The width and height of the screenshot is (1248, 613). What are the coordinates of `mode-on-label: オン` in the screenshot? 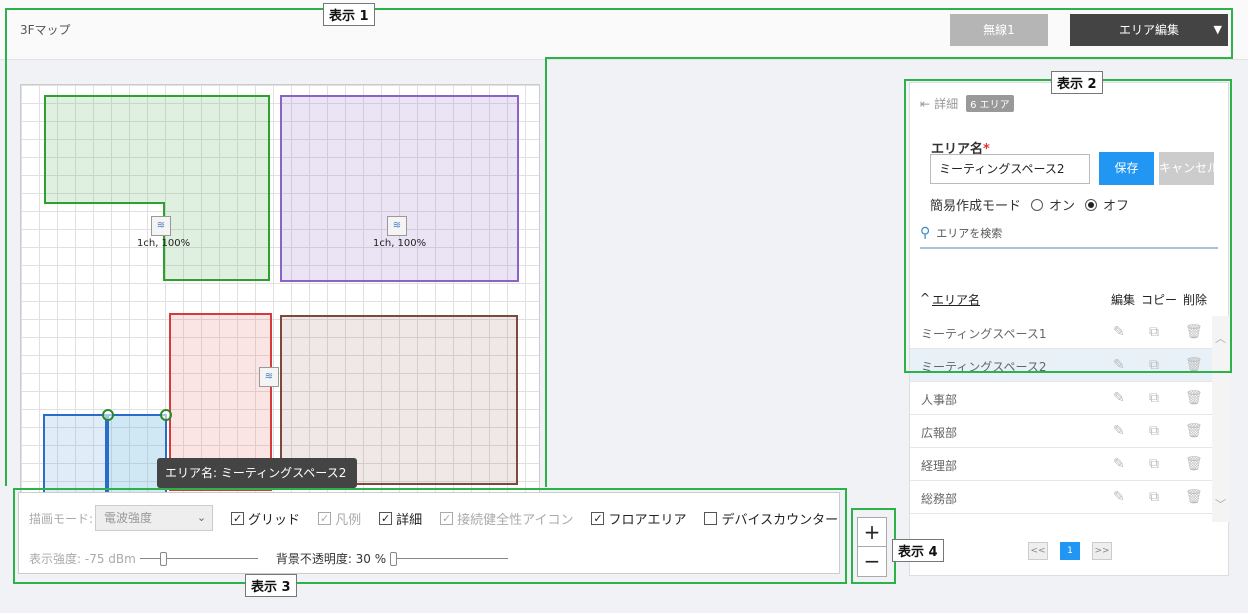 It's located at (1062, 206).